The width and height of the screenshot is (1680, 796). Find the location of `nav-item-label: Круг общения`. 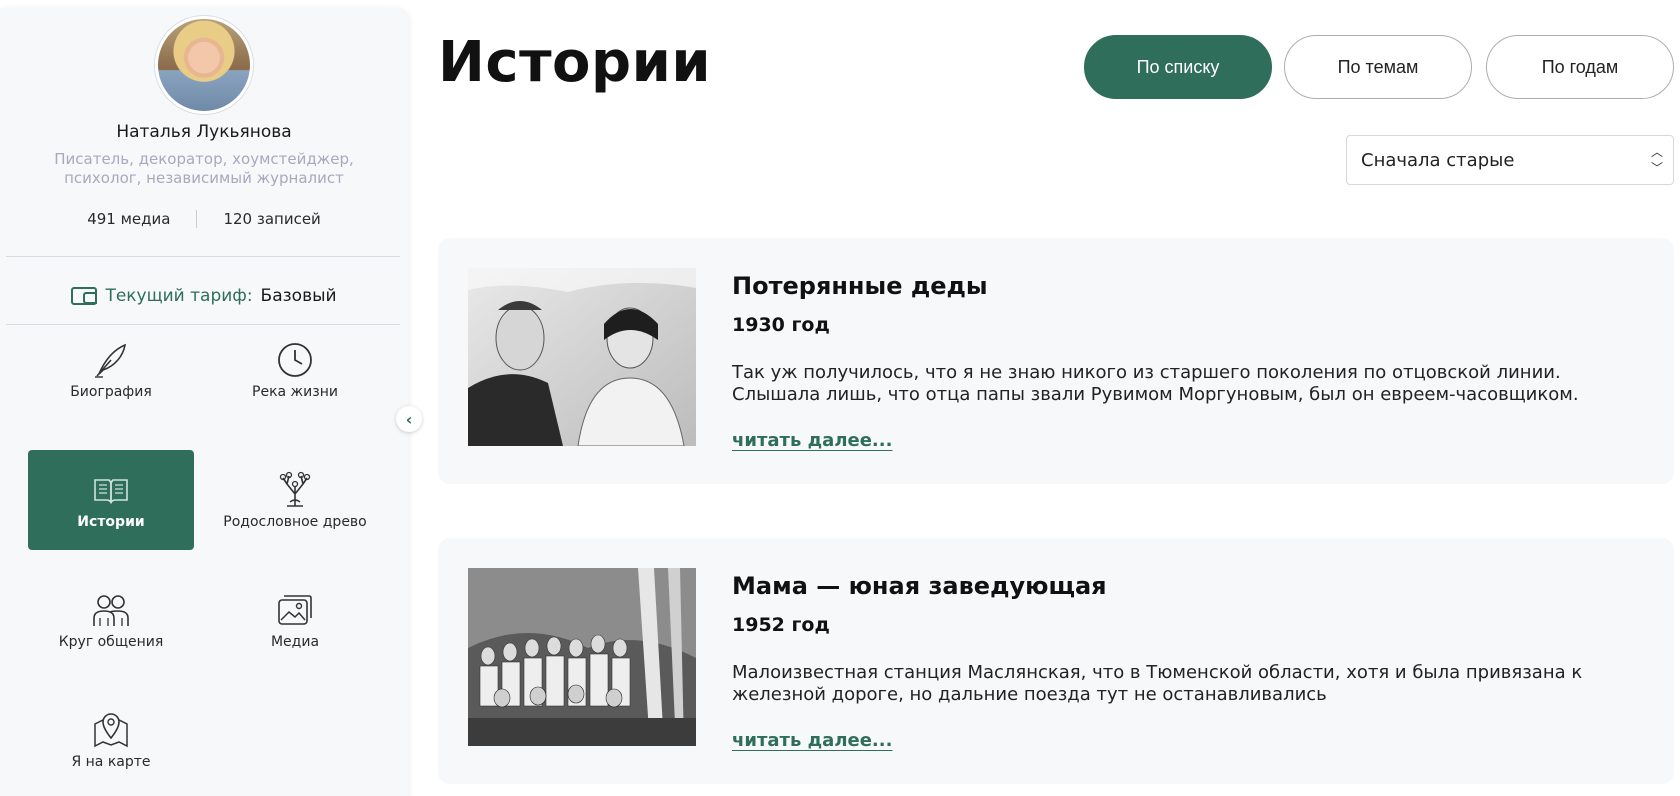

nav-item-label: Круг общения is located at coordinates (111, 642).